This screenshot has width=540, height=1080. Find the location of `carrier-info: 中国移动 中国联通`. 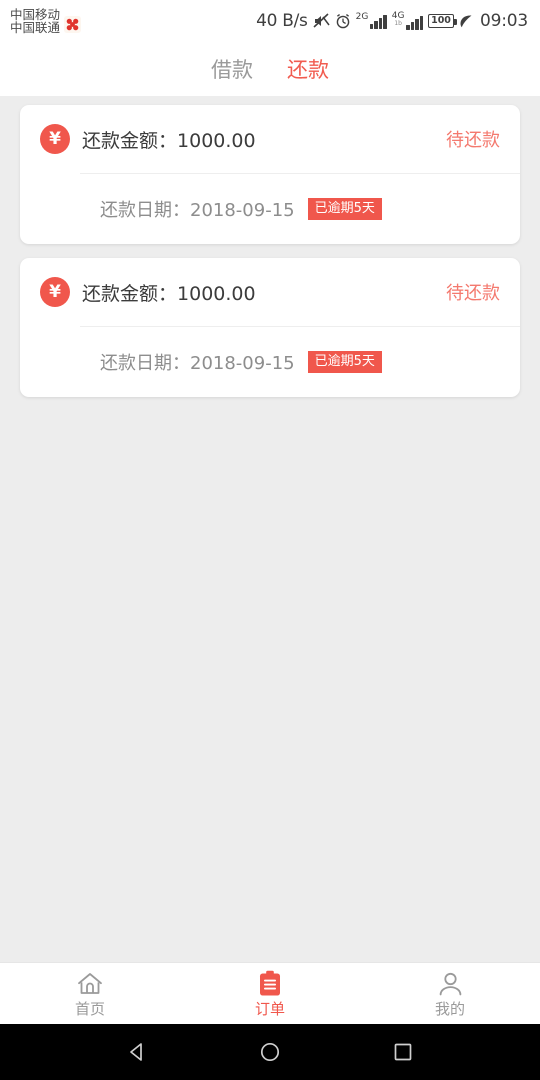

carrier-info: 中国移动 中国联通 is located at coordinates (46, 21).